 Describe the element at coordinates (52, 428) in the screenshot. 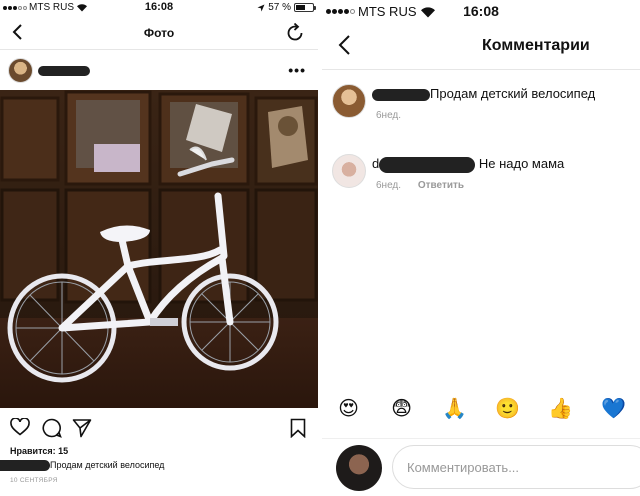

I see `comment-icon` at that location.